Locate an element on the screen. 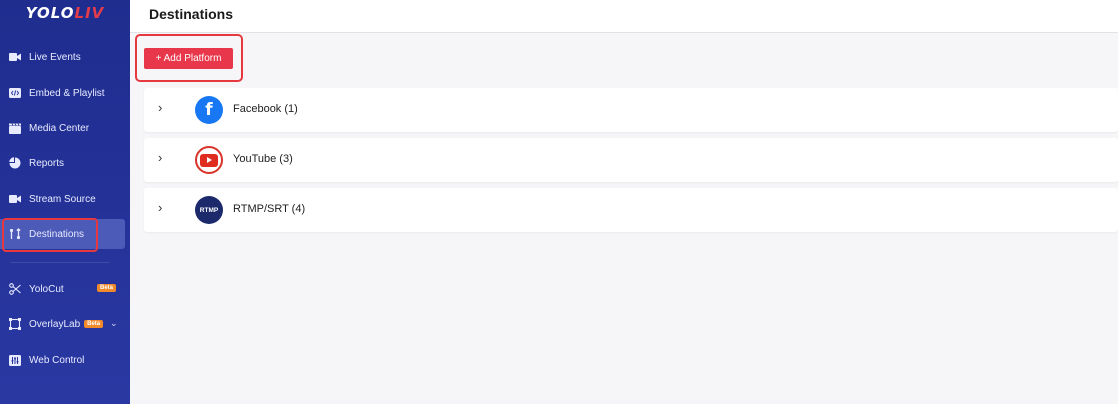 The height and width of the screenshot is (404, 1118). brand-logo: YOLOLIV is located at coordinates (65, 15).